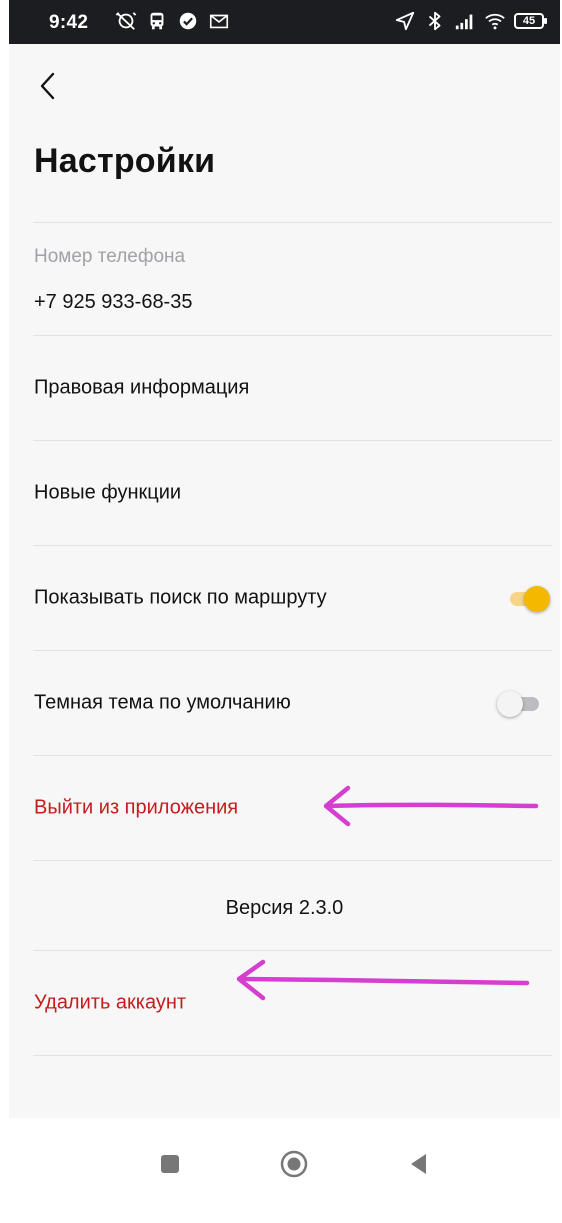 Image resolution: width=562 pixels, height=1223 pixels. I want to click on battery-level: 45, so click(529, 21).